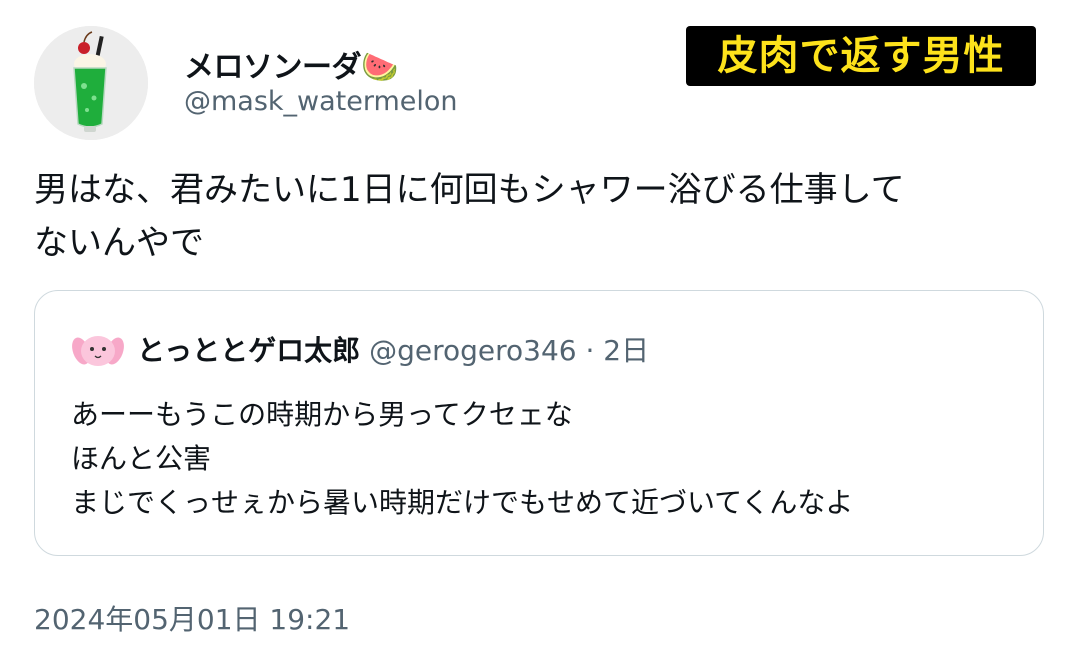 This screenshot has height=662, width=1080. I want to click on tweet-text: 男はな、君みたいに1日に何回もシャワー浴びる仕事して ないんやで, so click(469, 216).